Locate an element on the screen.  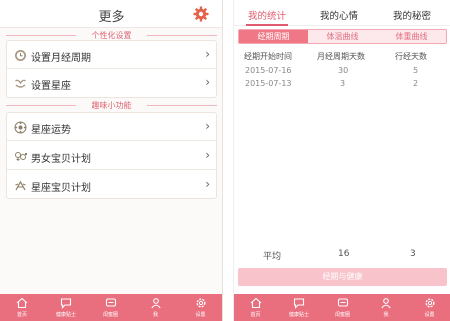
cell-cycle-days: 30 is located at coordinates (343, 70).